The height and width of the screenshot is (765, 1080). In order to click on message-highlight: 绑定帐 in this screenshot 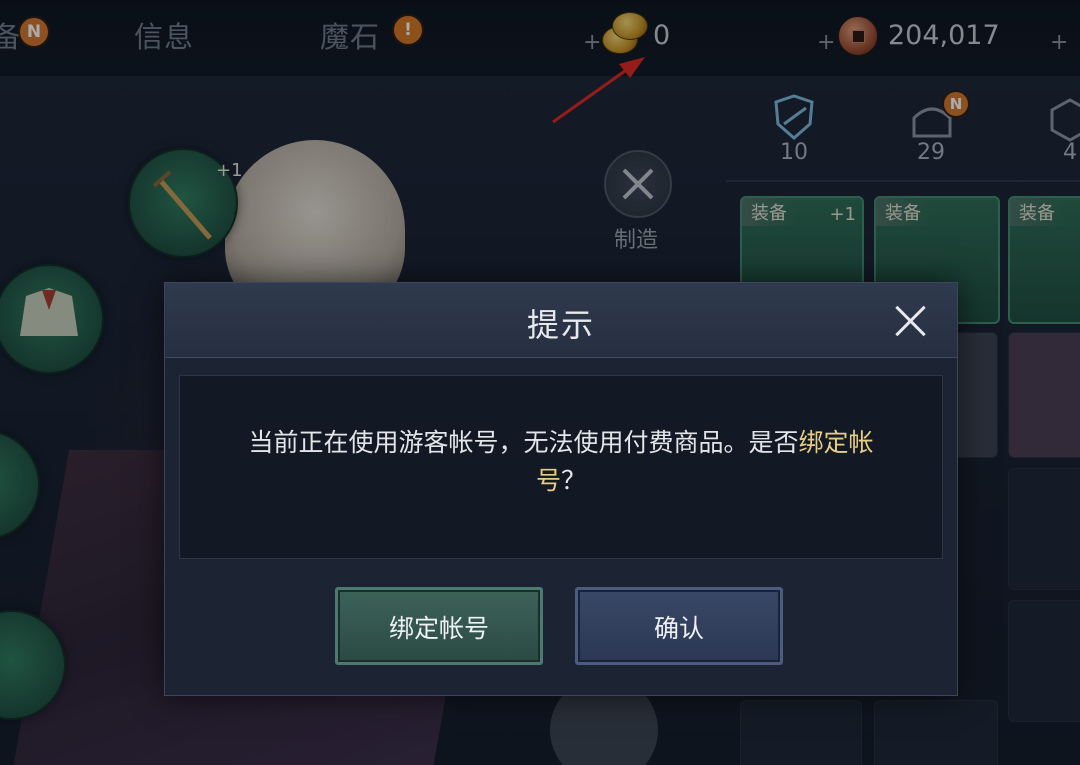, I will do `click(836, 442)`.